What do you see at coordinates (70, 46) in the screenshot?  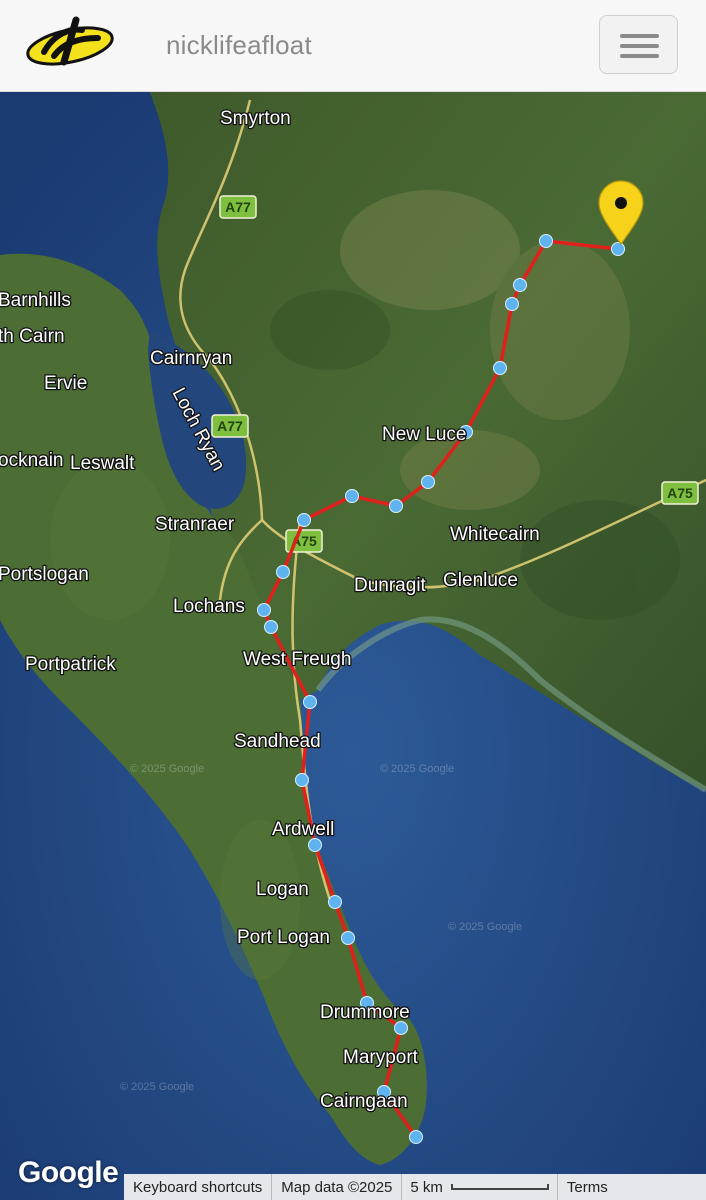 I see `yb-logo-icon` at bounding box center [70, 46].